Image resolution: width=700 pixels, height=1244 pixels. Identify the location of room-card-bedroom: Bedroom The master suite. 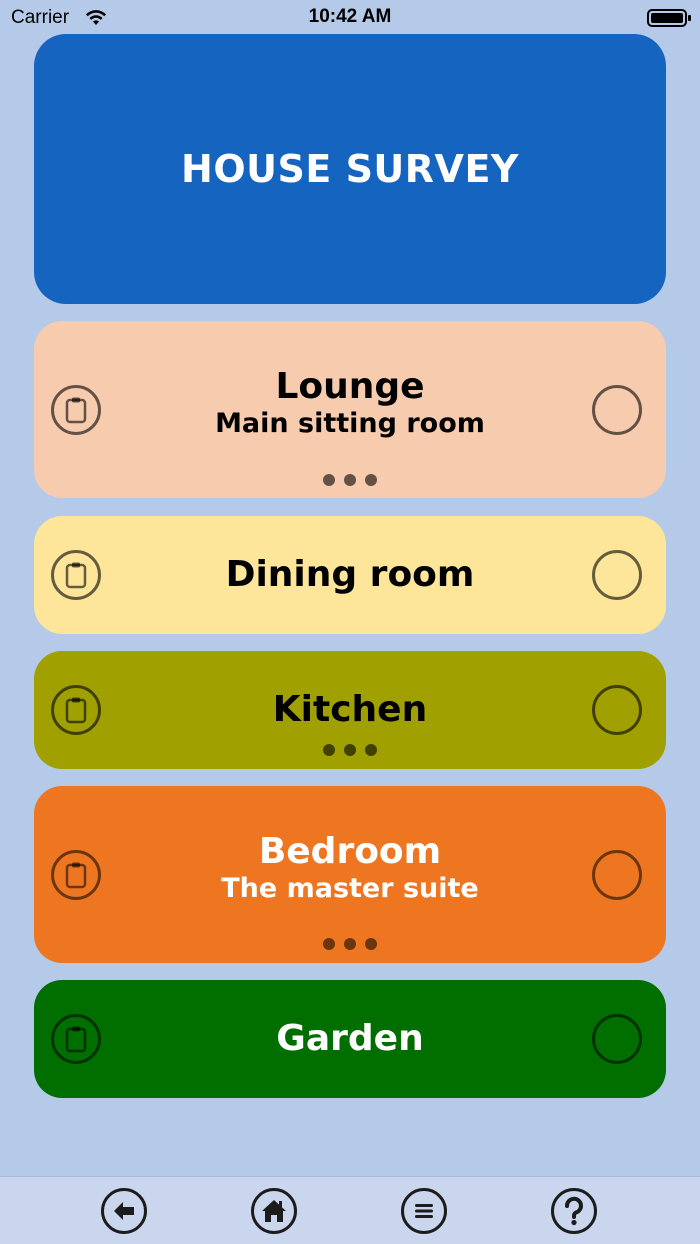
(350, 874).